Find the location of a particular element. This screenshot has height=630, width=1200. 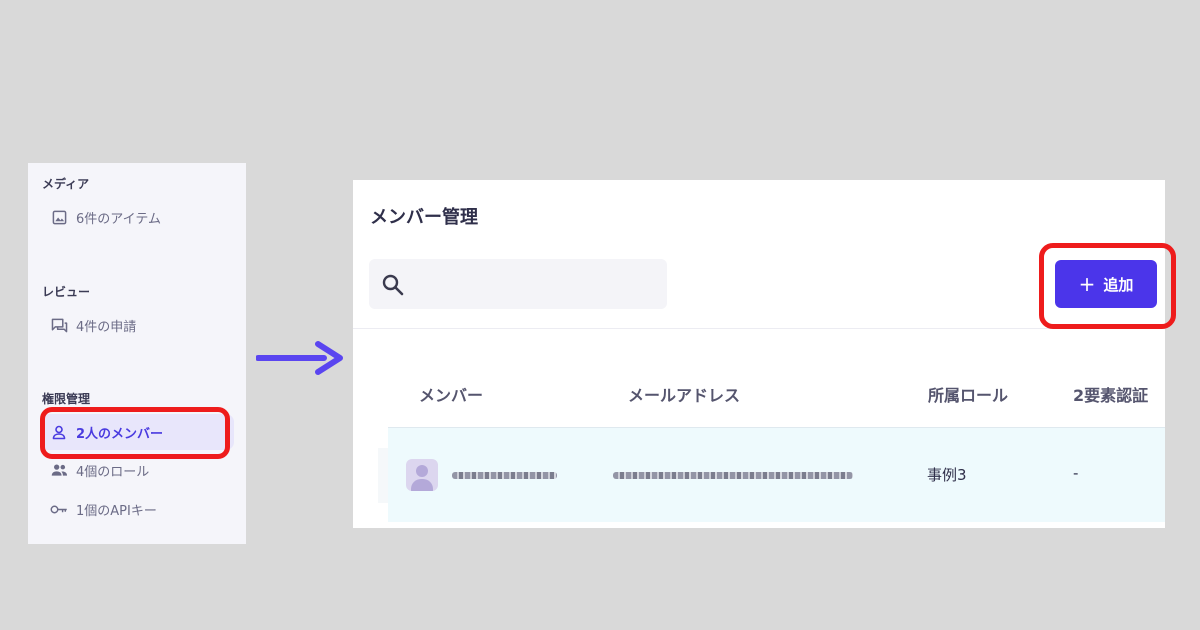

highlight-box-members is located at coordinates (135, 433).